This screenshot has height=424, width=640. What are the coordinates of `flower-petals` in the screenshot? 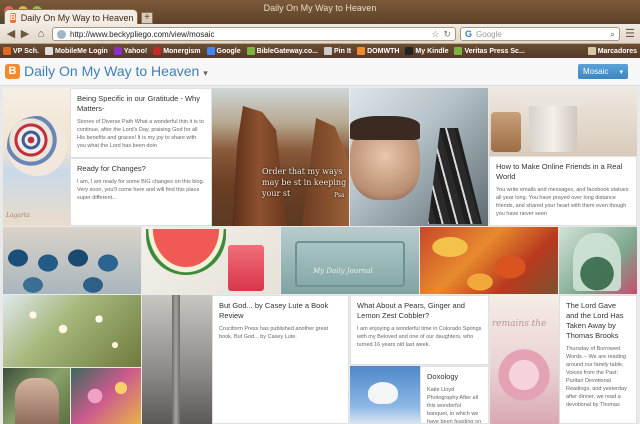 It's located at (106, 396).